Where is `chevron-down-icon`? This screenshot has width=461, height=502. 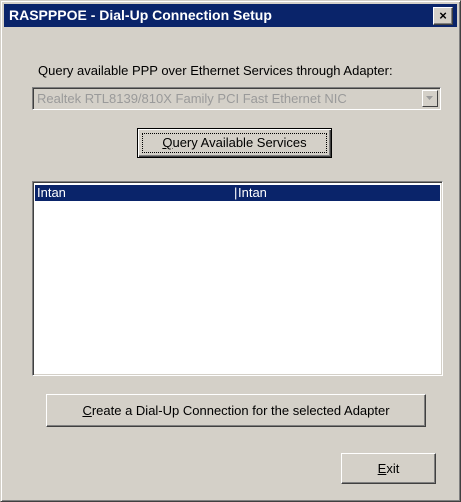 chevron-down-icon is located at coordinates (429, 98).